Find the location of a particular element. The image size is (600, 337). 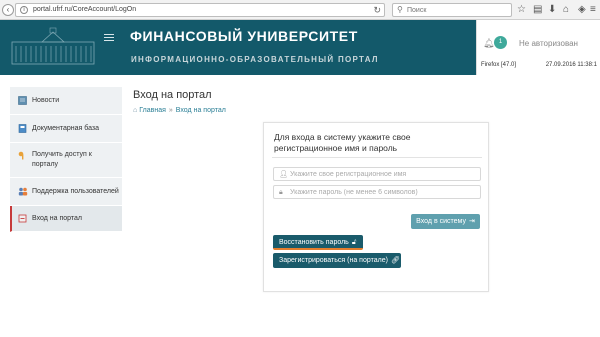

download-icon: ⬇ is located at coordinates (552, 9).